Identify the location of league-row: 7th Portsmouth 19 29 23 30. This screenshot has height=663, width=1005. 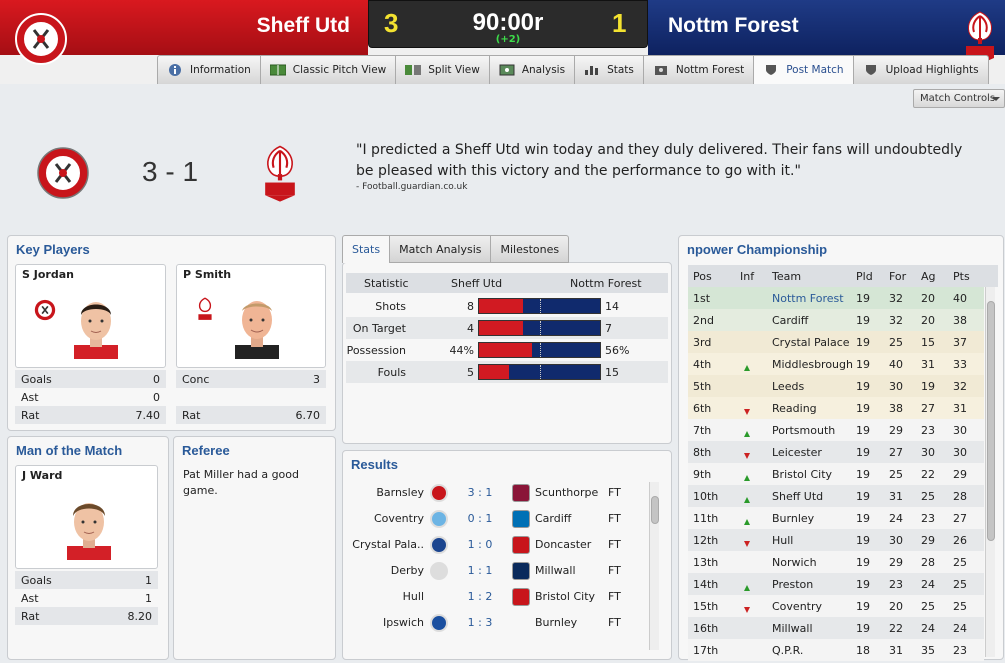
(836, 430).